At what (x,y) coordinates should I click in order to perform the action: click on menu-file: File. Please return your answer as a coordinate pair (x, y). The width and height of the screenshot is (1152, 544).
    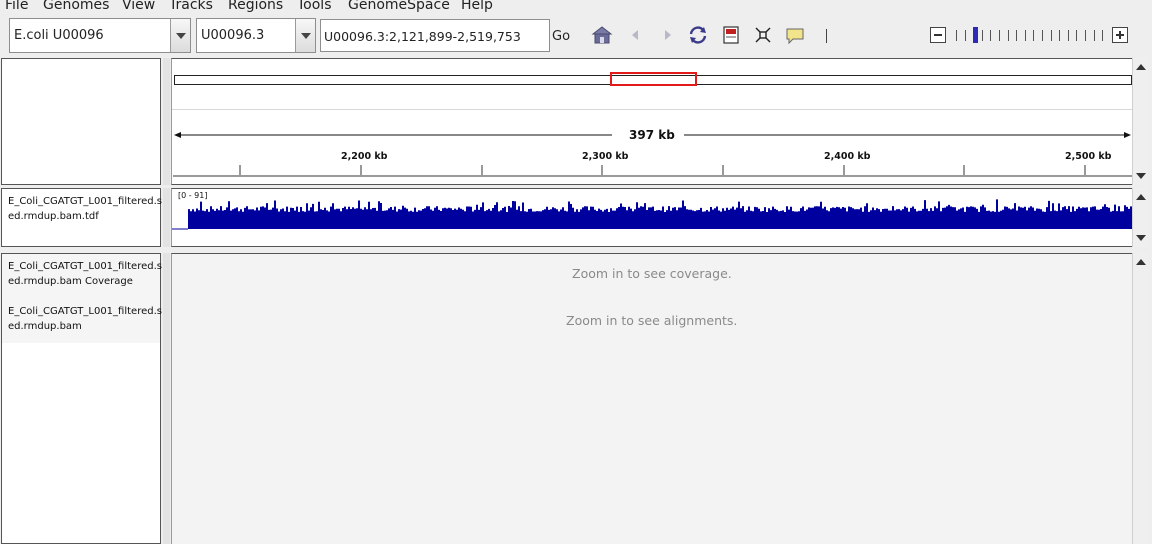
    Looking at the image, I should click on (16, 6).